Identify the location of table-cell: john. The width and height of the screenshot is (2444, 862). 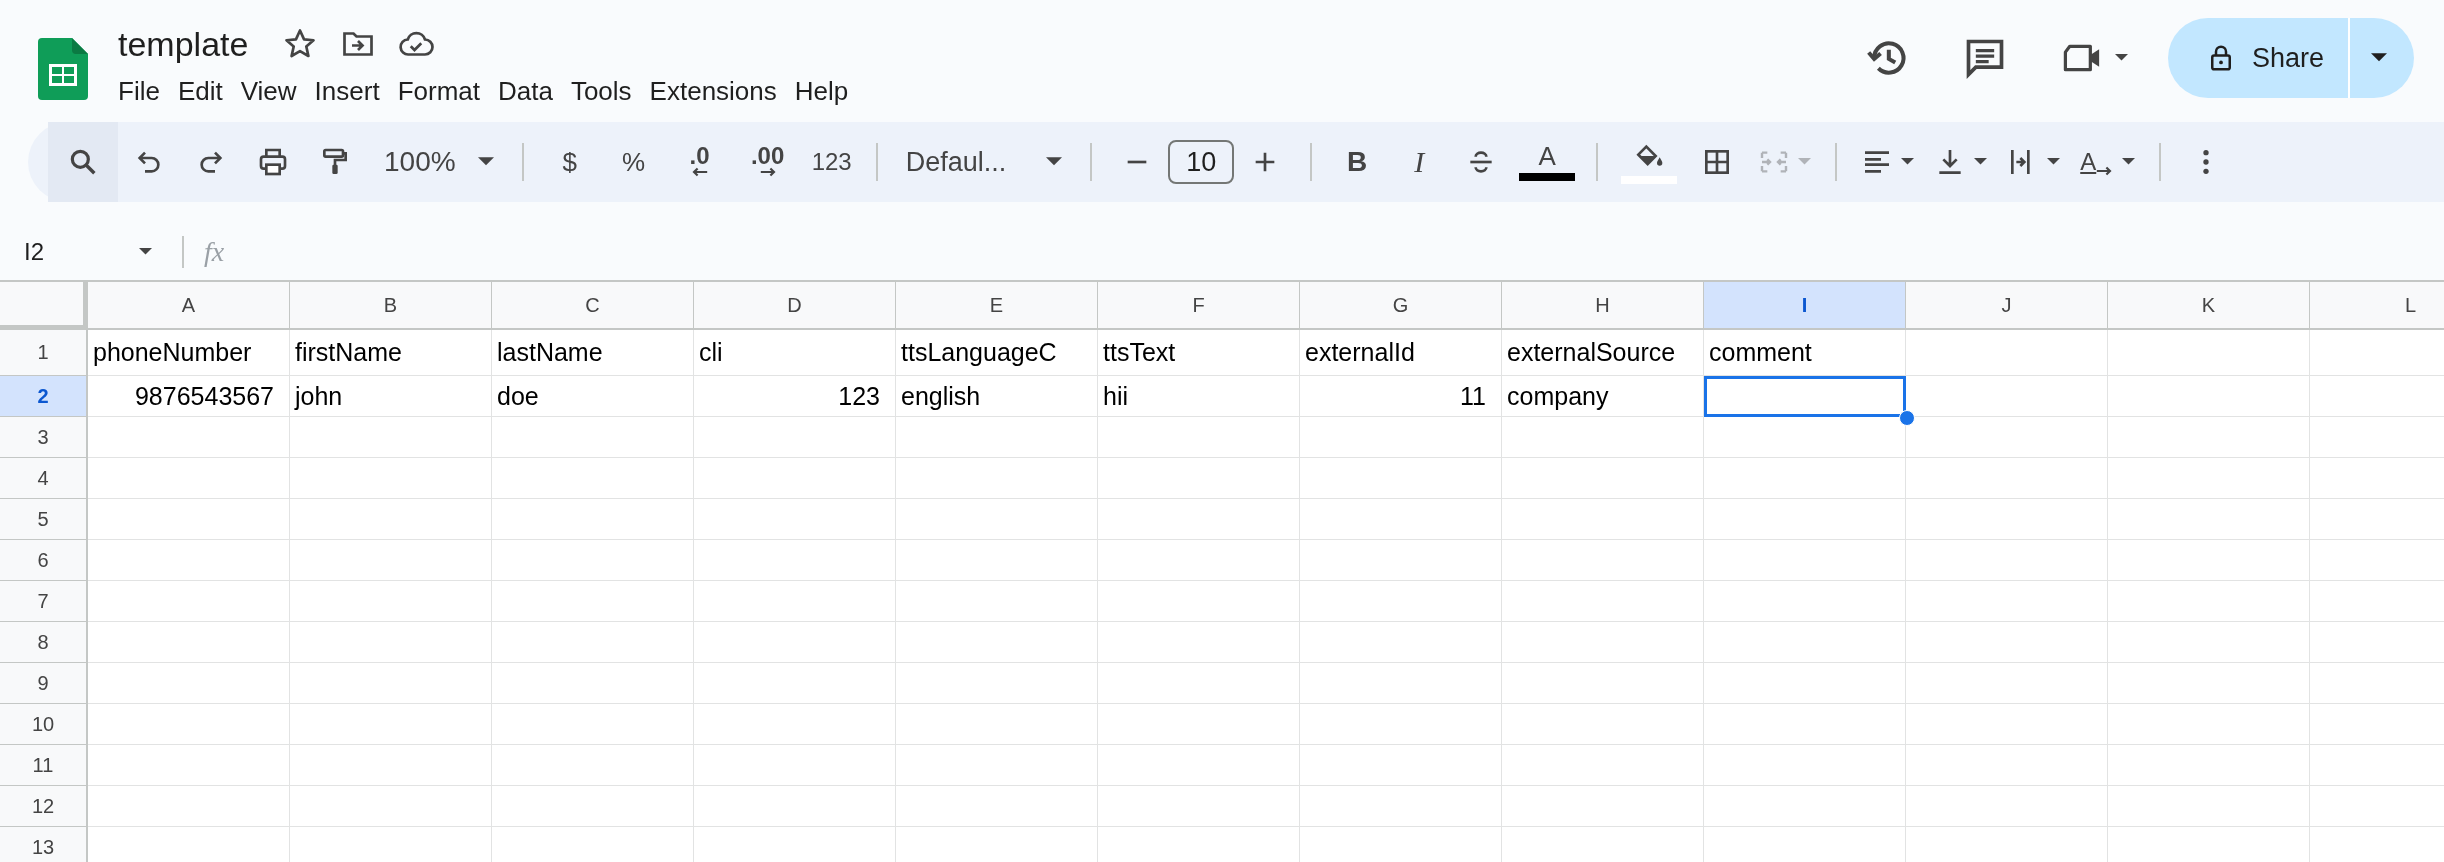
(390, 396).